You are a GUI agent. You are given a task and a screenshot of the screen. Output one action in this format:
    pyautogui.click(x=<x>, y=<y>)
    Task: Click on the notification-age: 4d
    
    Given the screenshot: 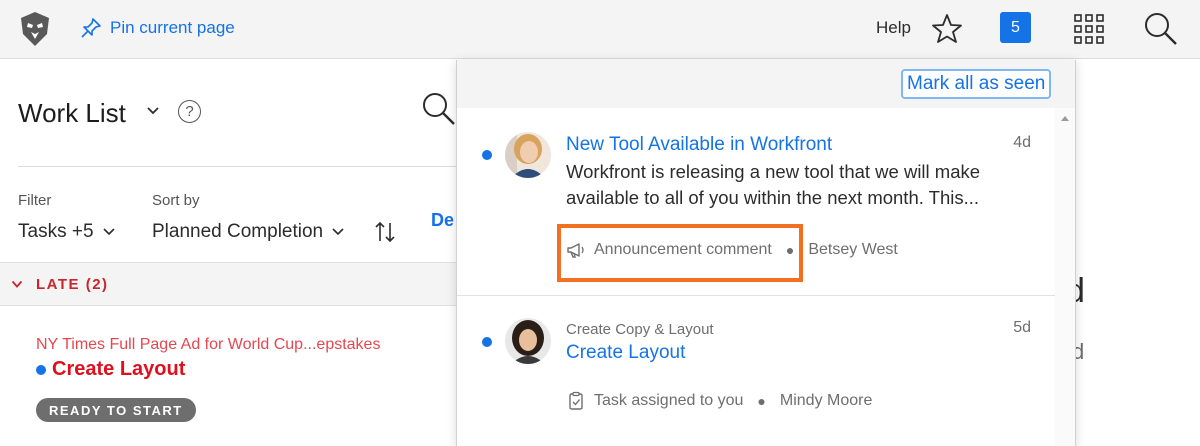 What is the action you would take?
    pyautogui.click(x=1022, y=142)
    